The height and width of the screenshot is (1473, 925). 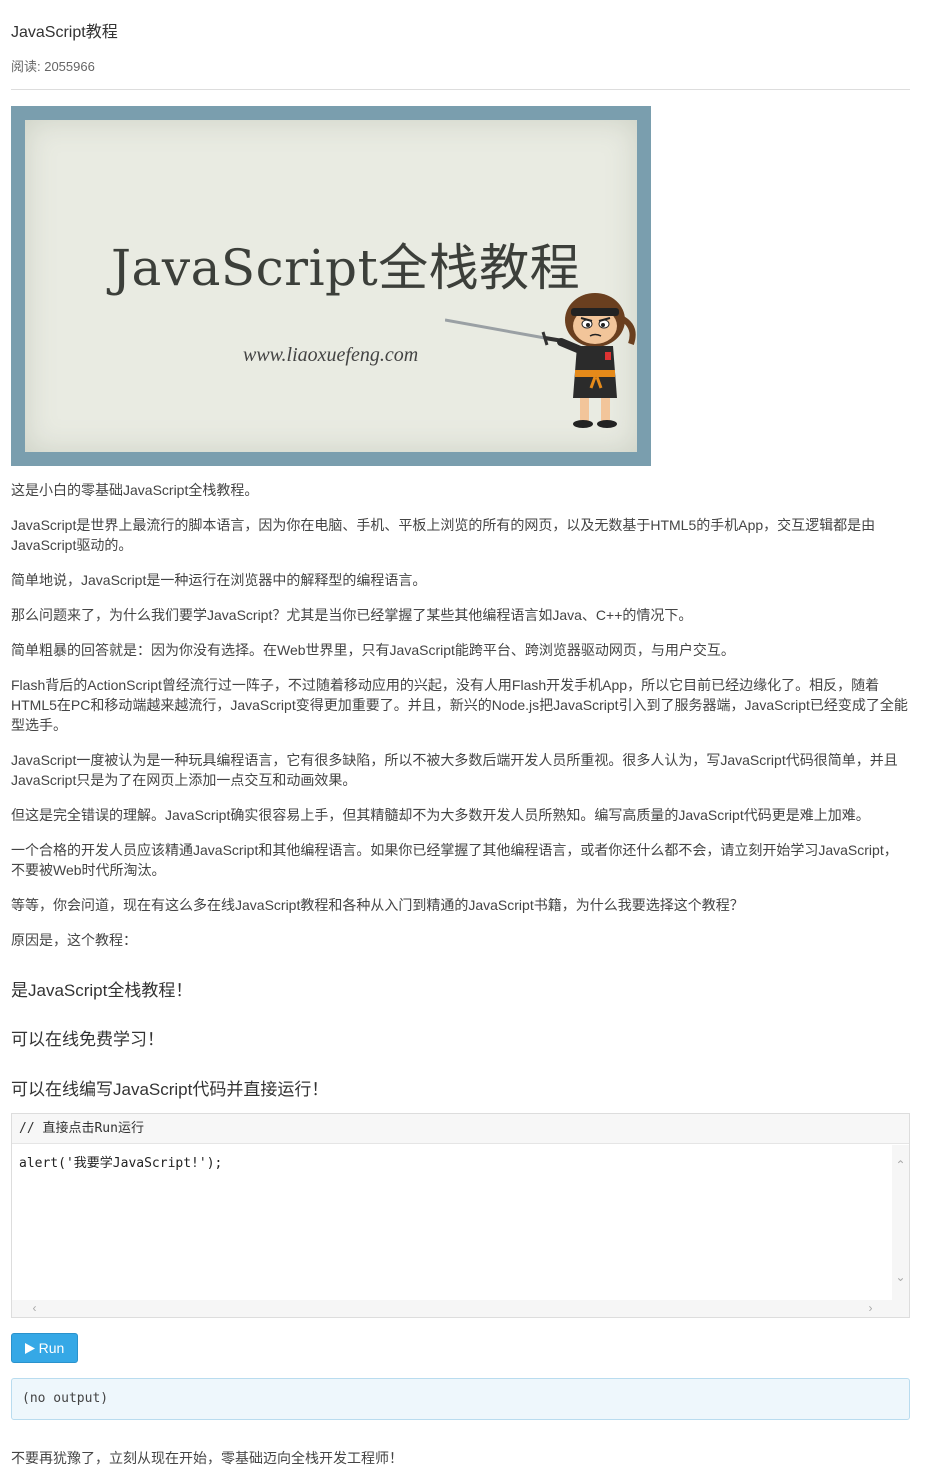 What do you see at coordinates (74, 940) in the screenshot?
I see `paragraph: 原因是，这个教程：` at bounding box center [74, 940].